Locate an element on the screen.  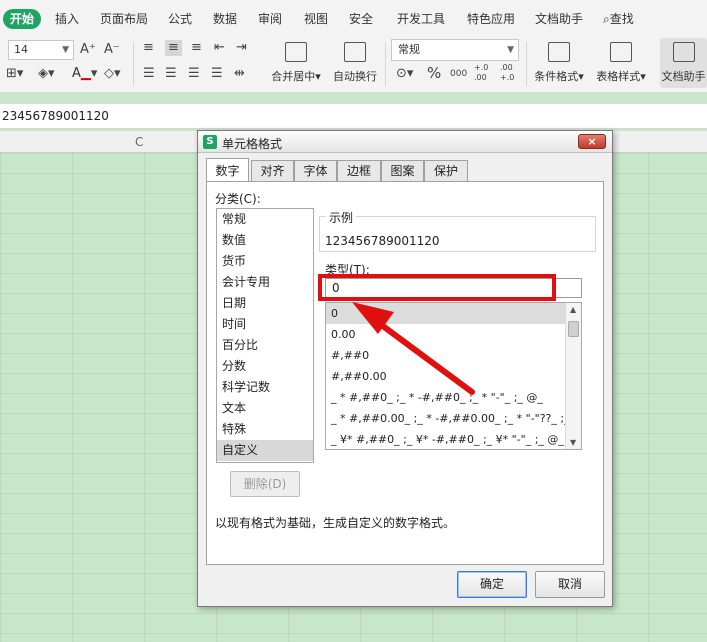
thousands-button: 000 is located at coordinates (458, 74).